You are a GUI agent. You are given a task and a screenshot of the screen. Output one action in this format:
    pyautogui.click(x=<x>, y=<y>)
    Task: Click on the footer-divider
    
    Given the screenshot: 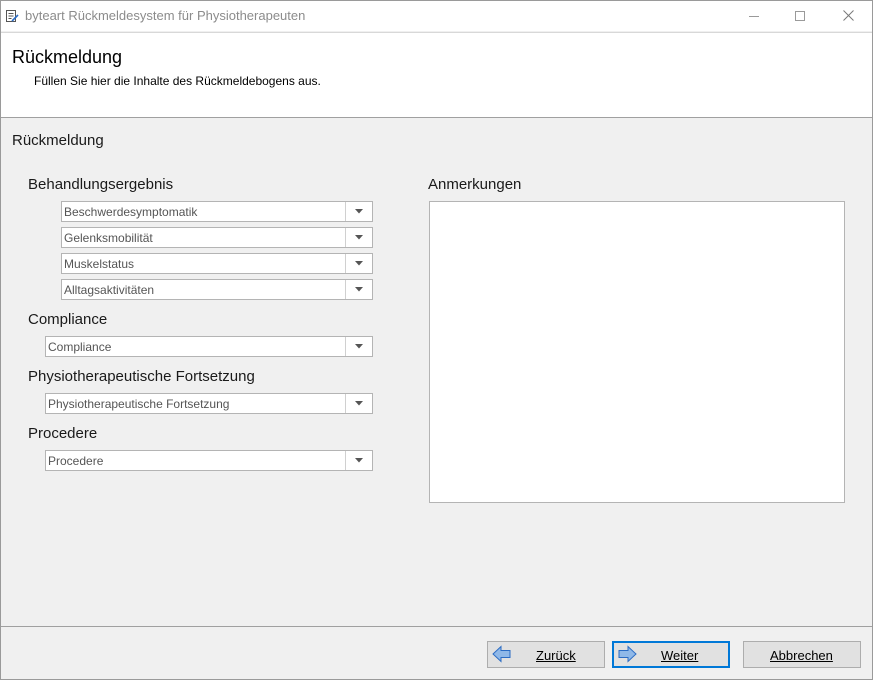 What is the action you would take?
    pyautogui.click(x=436, y=626)
    